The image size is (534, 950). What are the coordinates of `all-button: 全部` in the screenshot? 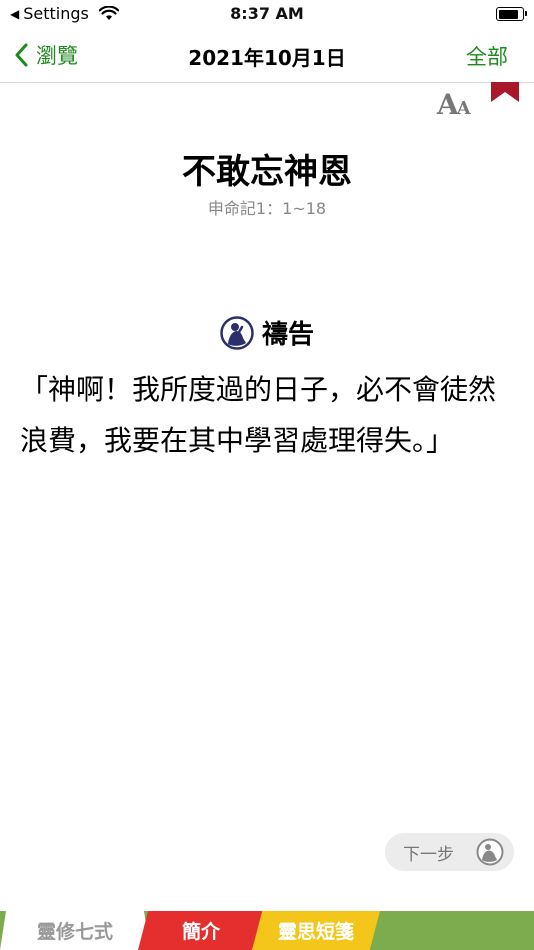 It's located at (487, 56).